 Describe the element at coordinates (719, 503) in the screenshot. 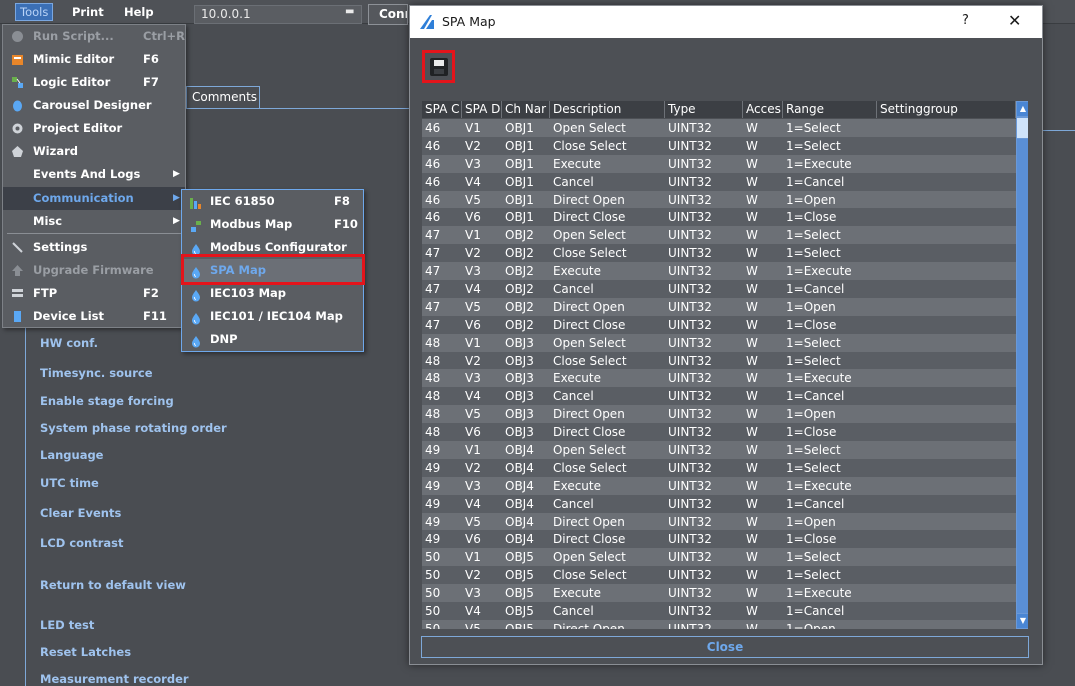

I see `table-row: 49 V4 OBJ4 Cancel UINT32 W 1=Cancel` at that location.